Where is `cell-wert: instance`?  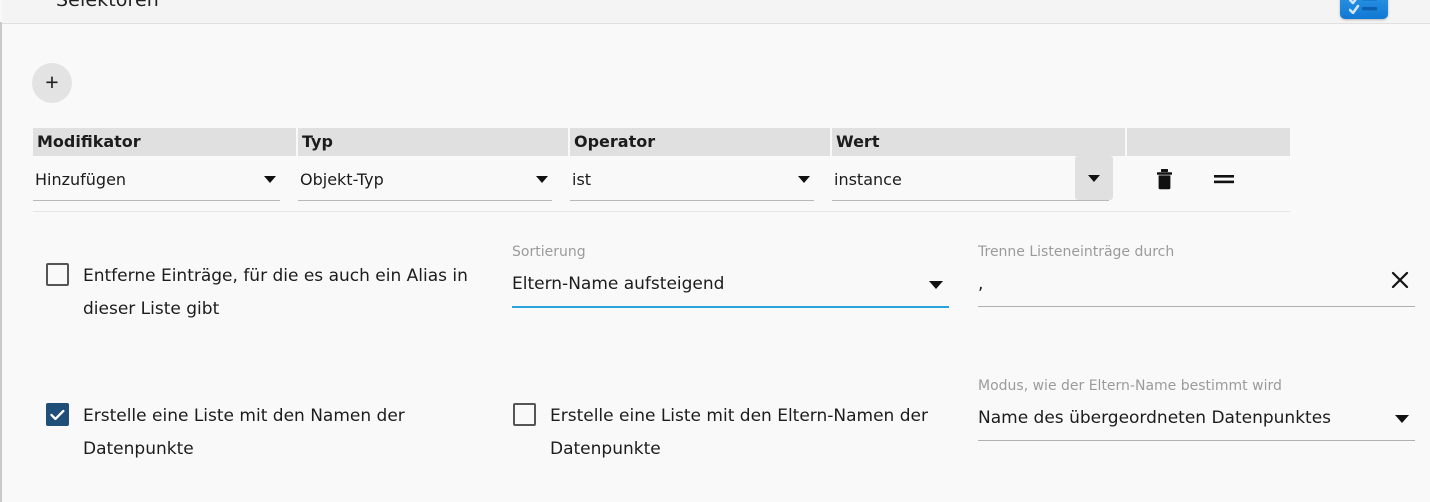 cell-wert: instance is located at coordinates (979, 178).